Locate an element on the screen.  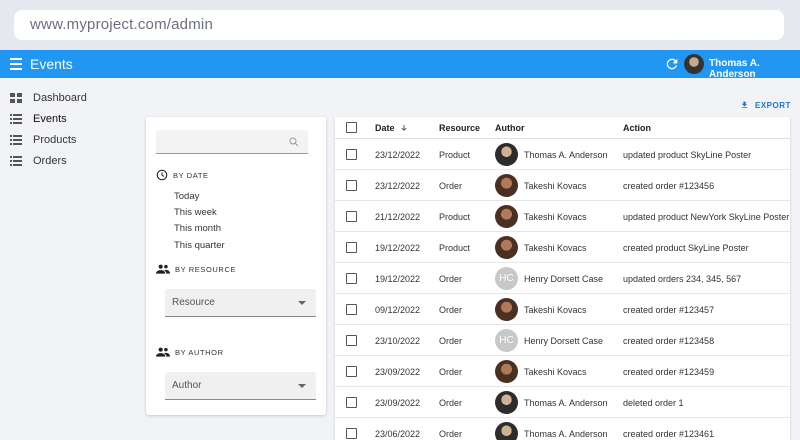
export-button: EXPORT is located at coordinates (765, 105).